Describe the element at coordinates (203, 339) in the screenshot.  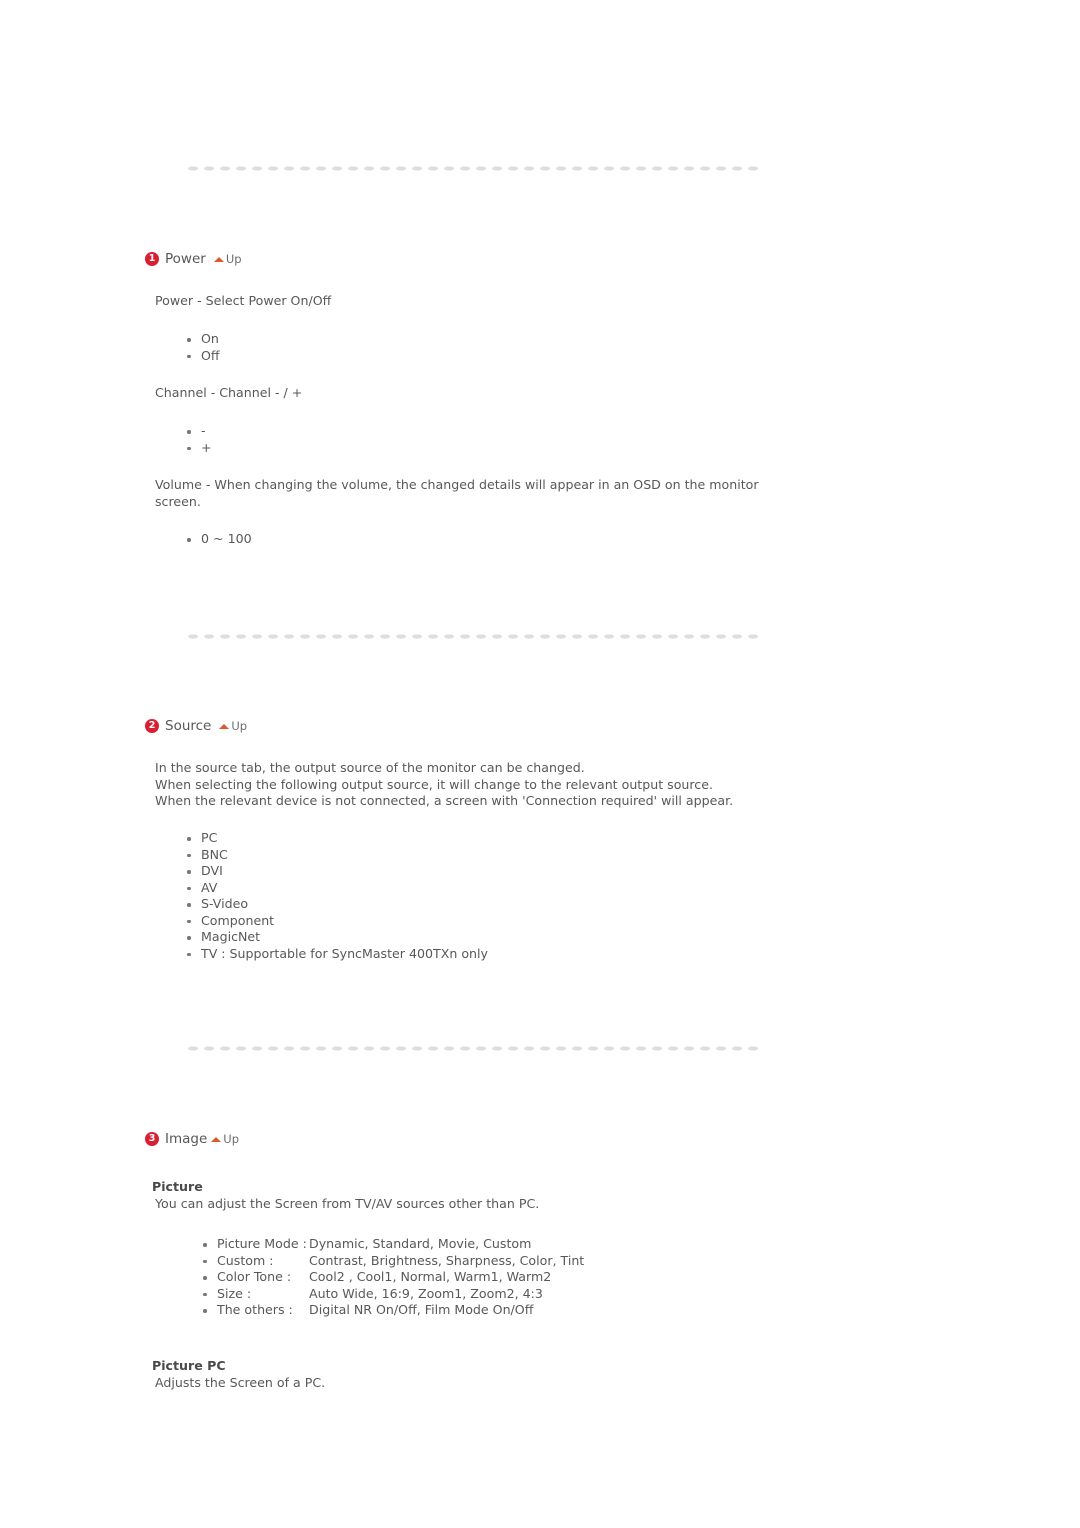
I see `list-item: On` at that location.